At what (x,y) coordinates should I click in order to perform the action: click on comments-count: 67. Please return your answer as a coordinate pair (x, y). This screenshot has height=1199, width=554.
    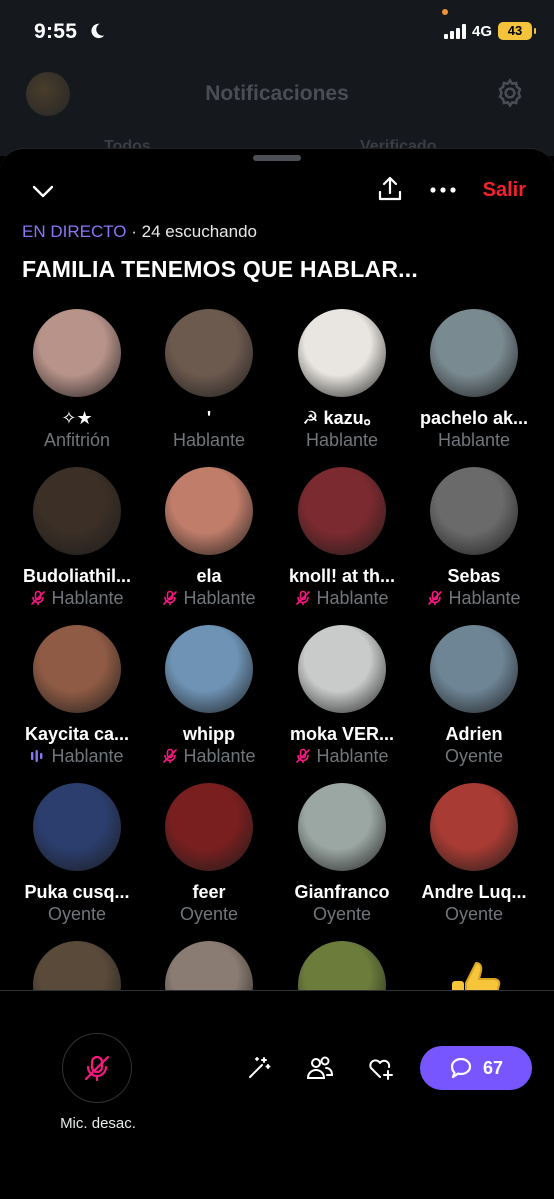
    Looking at the image, I should click on (493, 1067).